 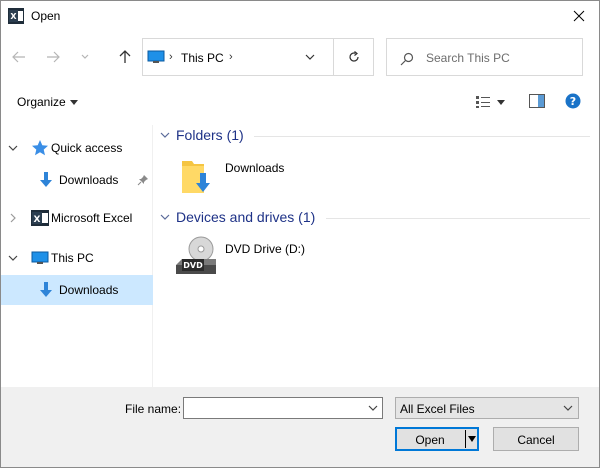 I want to click on dvd-drive-icon: DVD, so click(x=196, y=256).